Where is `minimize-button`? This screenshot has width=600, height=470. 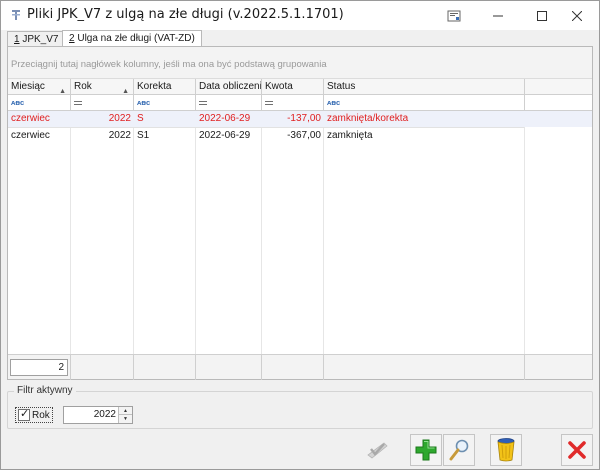 minimize-button is located at coordinates (498, 15).